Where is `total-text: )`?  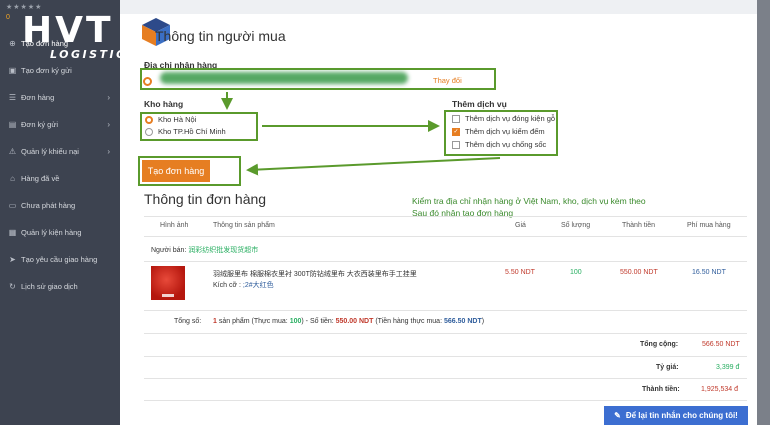
total-text: ) is located at coordinates (483, 321).